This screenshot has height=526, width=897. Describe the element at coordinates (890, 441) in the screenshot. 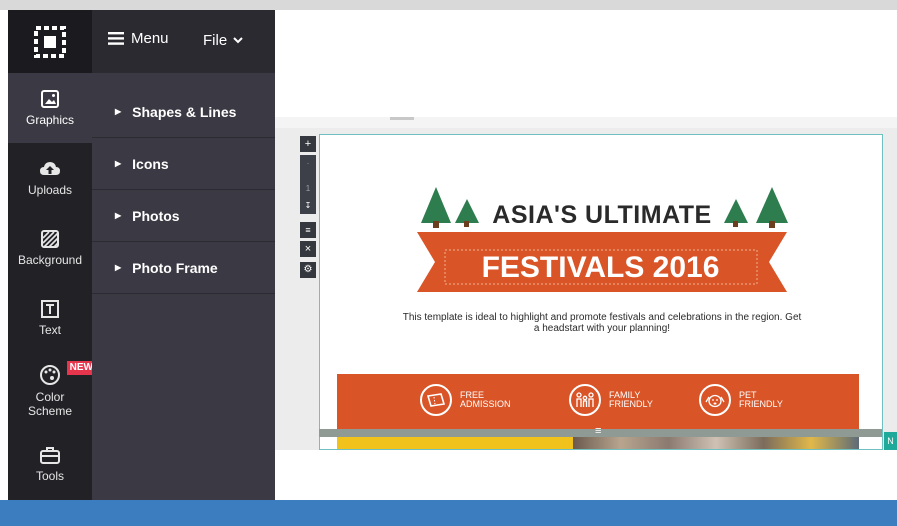

I see `side-tab: N` at that location.